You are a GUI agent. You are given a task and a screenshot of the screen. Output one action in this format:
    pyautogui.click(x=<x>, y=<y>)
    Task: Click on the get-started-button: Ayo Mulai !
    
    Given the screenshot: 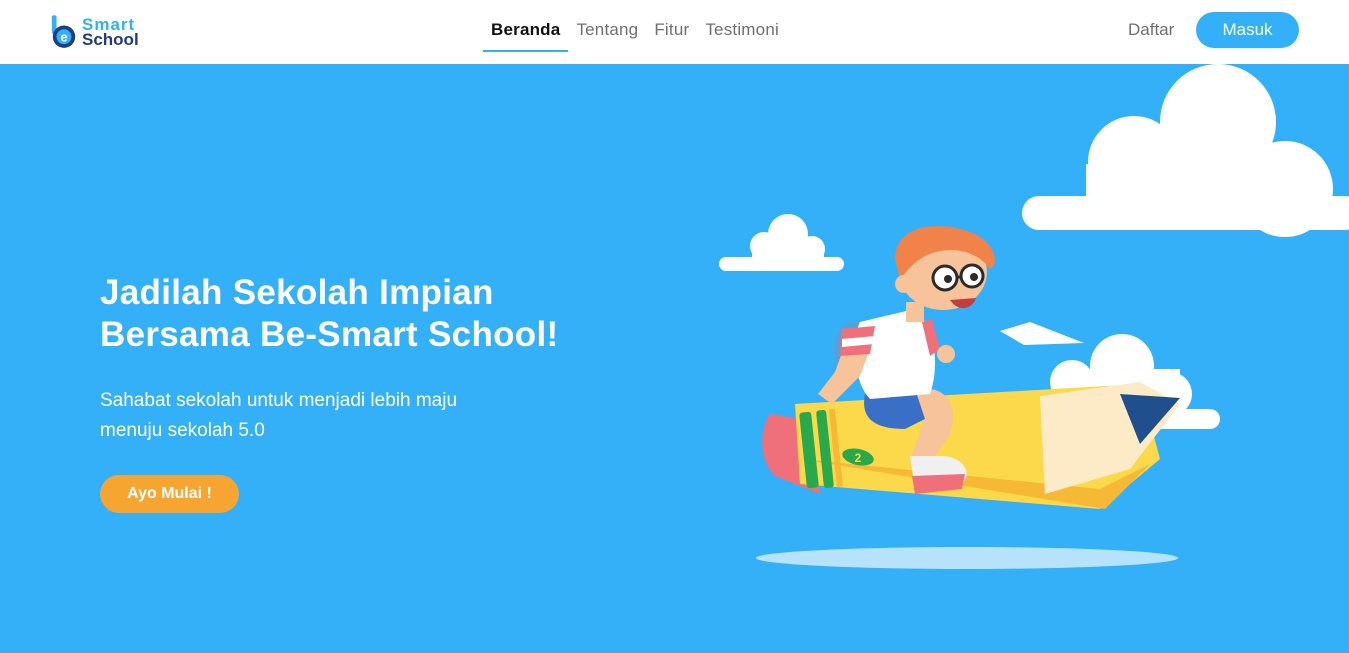 What is the action you would take?
    pyautogui.click(x=169, y=494)
    